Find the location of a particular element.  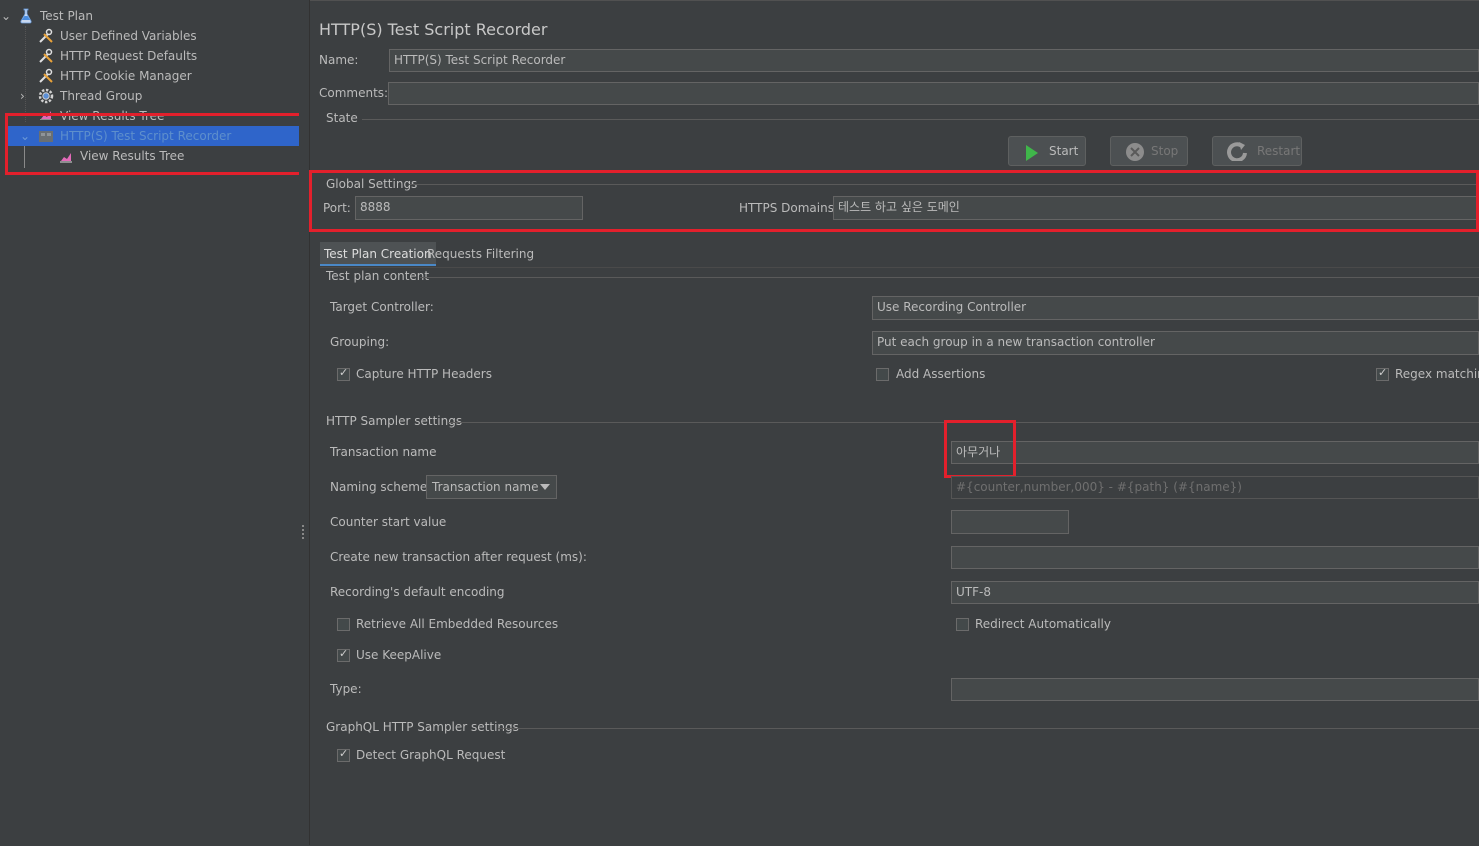

tab-requests-filtering: Requests Filtering is located at coordinates (480, 254).